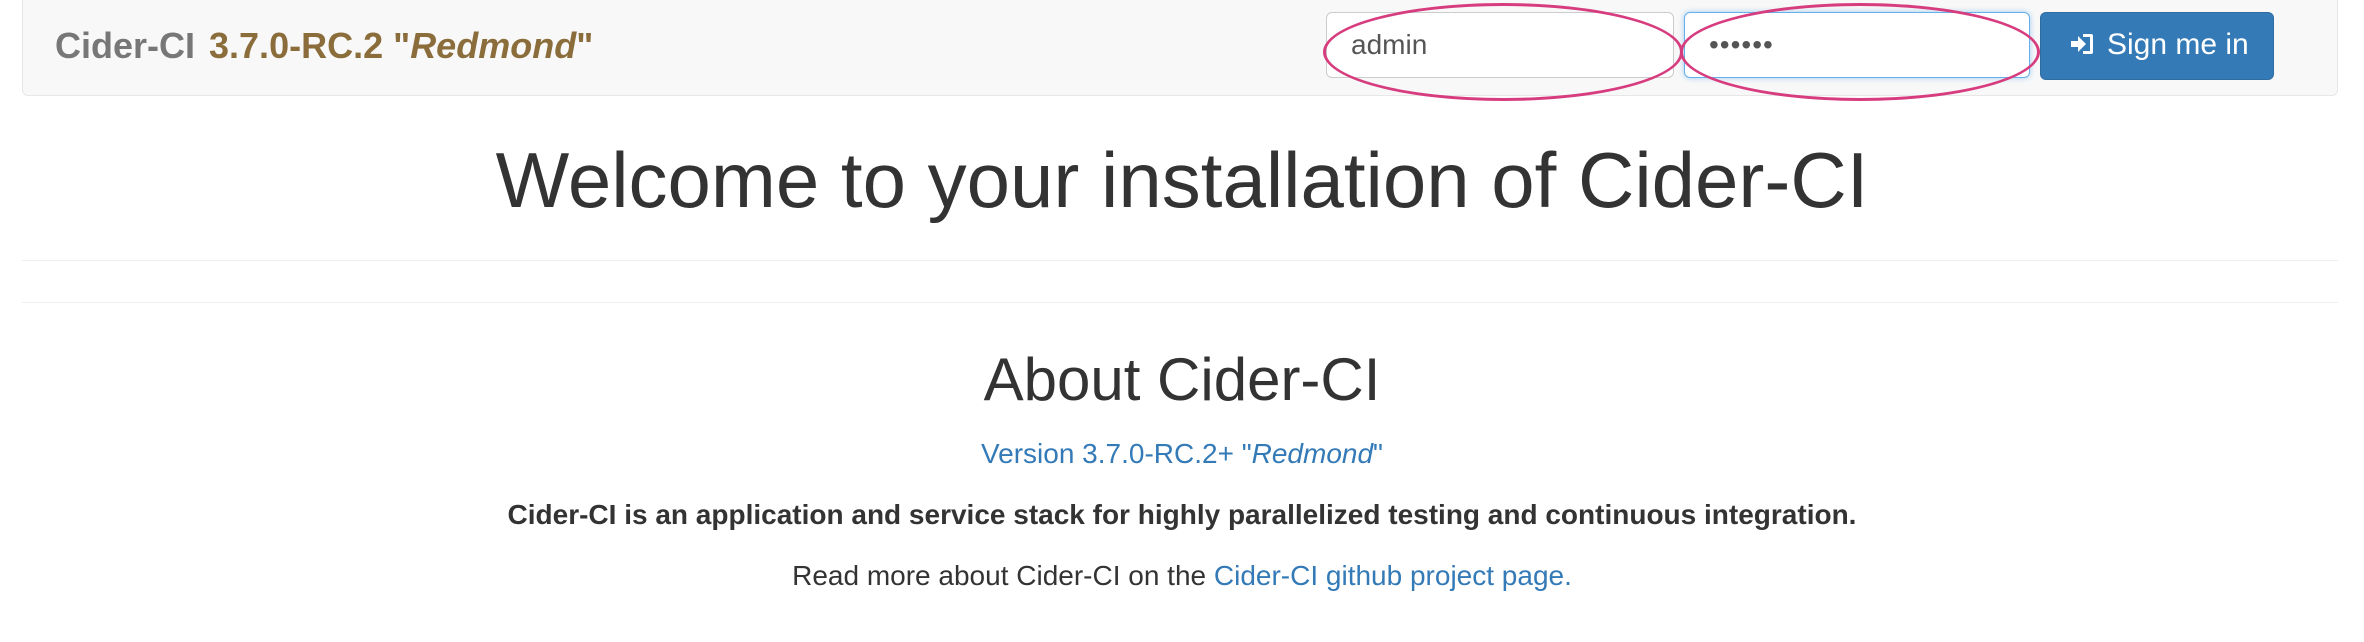 The width and height of the screenshot is (2364, 642). What do you see at coordinates (1003, 575) in the screenshot?
I see `readmore-text: Read more about Cider-CI on the` at bounding box center [1003, 575].